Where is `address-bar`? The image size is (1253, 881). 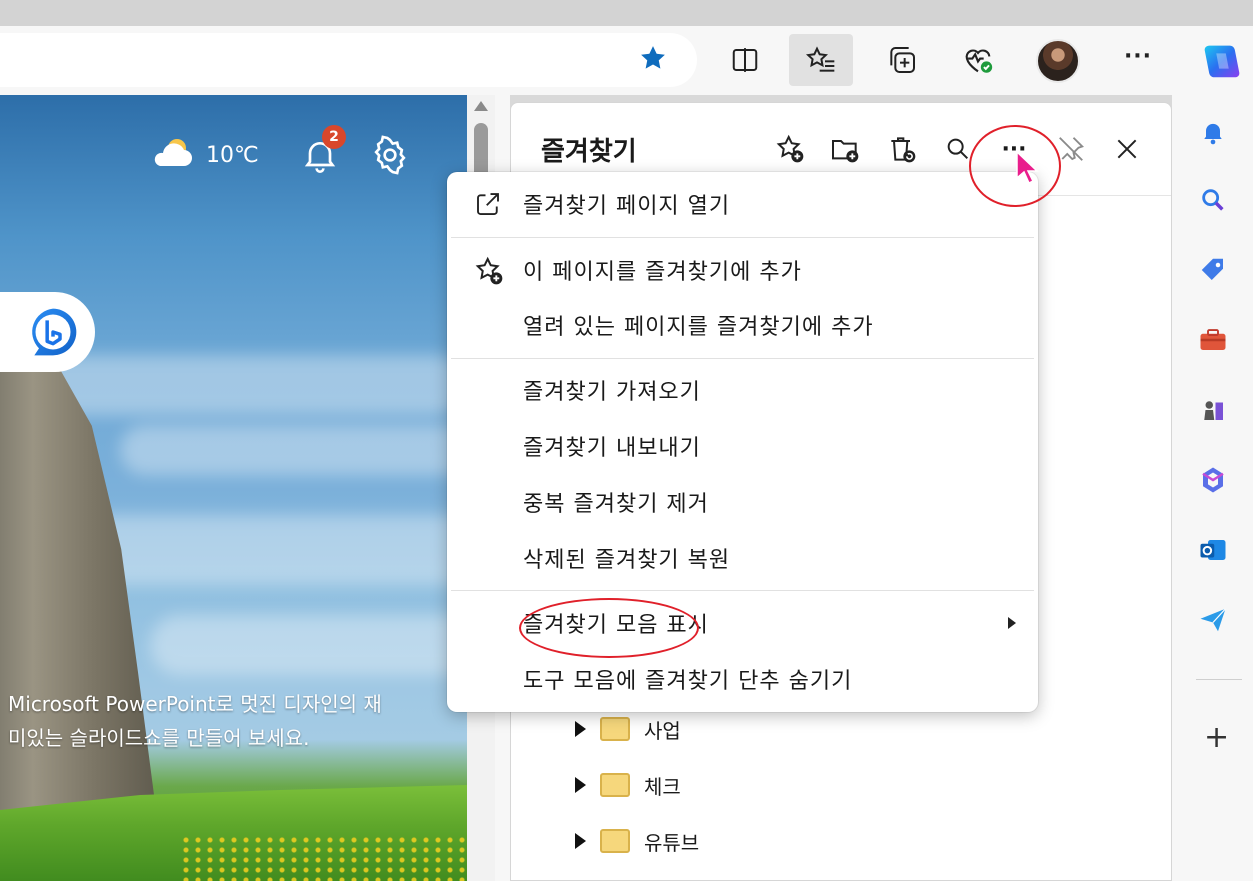
address-bar is located at coordinates (348, 60).